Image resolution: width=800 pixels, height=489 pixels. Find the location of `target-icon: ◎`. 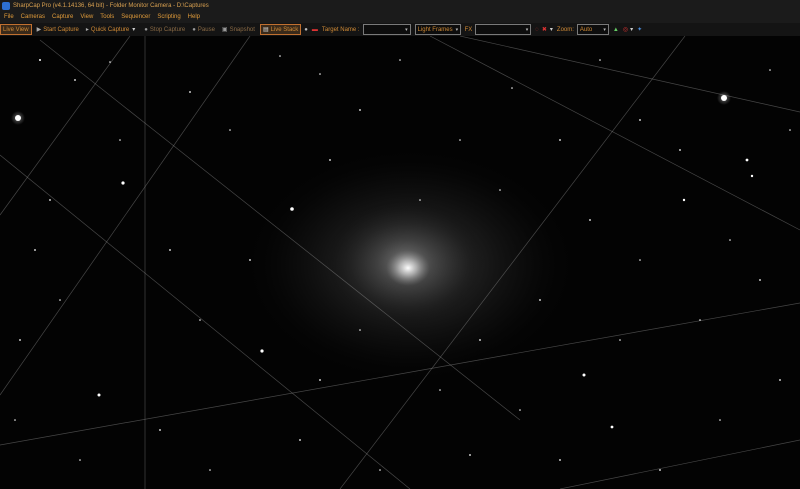

target-icon: ◎ is located at coordinates (625, 29).